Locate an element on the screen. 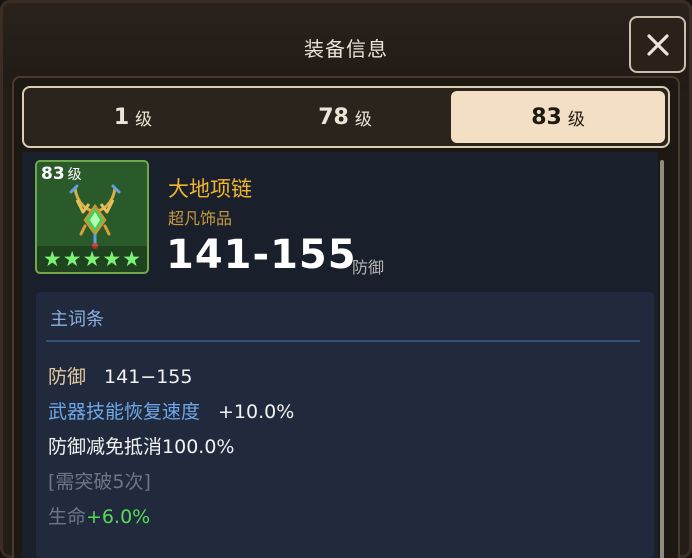 The image size is (692, 558). tab-level-value: 1 is located at coordinates (121, 117).